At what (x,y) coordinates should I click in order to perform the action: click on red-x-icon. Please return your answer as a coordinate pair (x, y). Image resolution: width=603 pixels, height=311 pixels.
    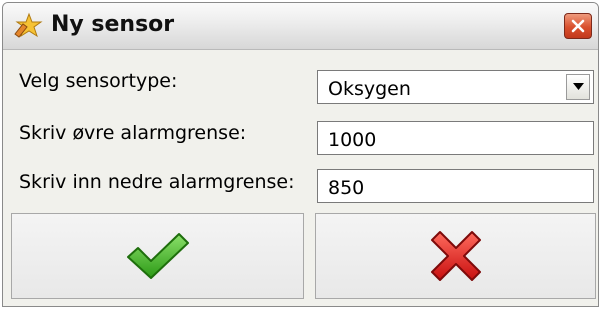
    Looking at the image, I should click on (455, 256).